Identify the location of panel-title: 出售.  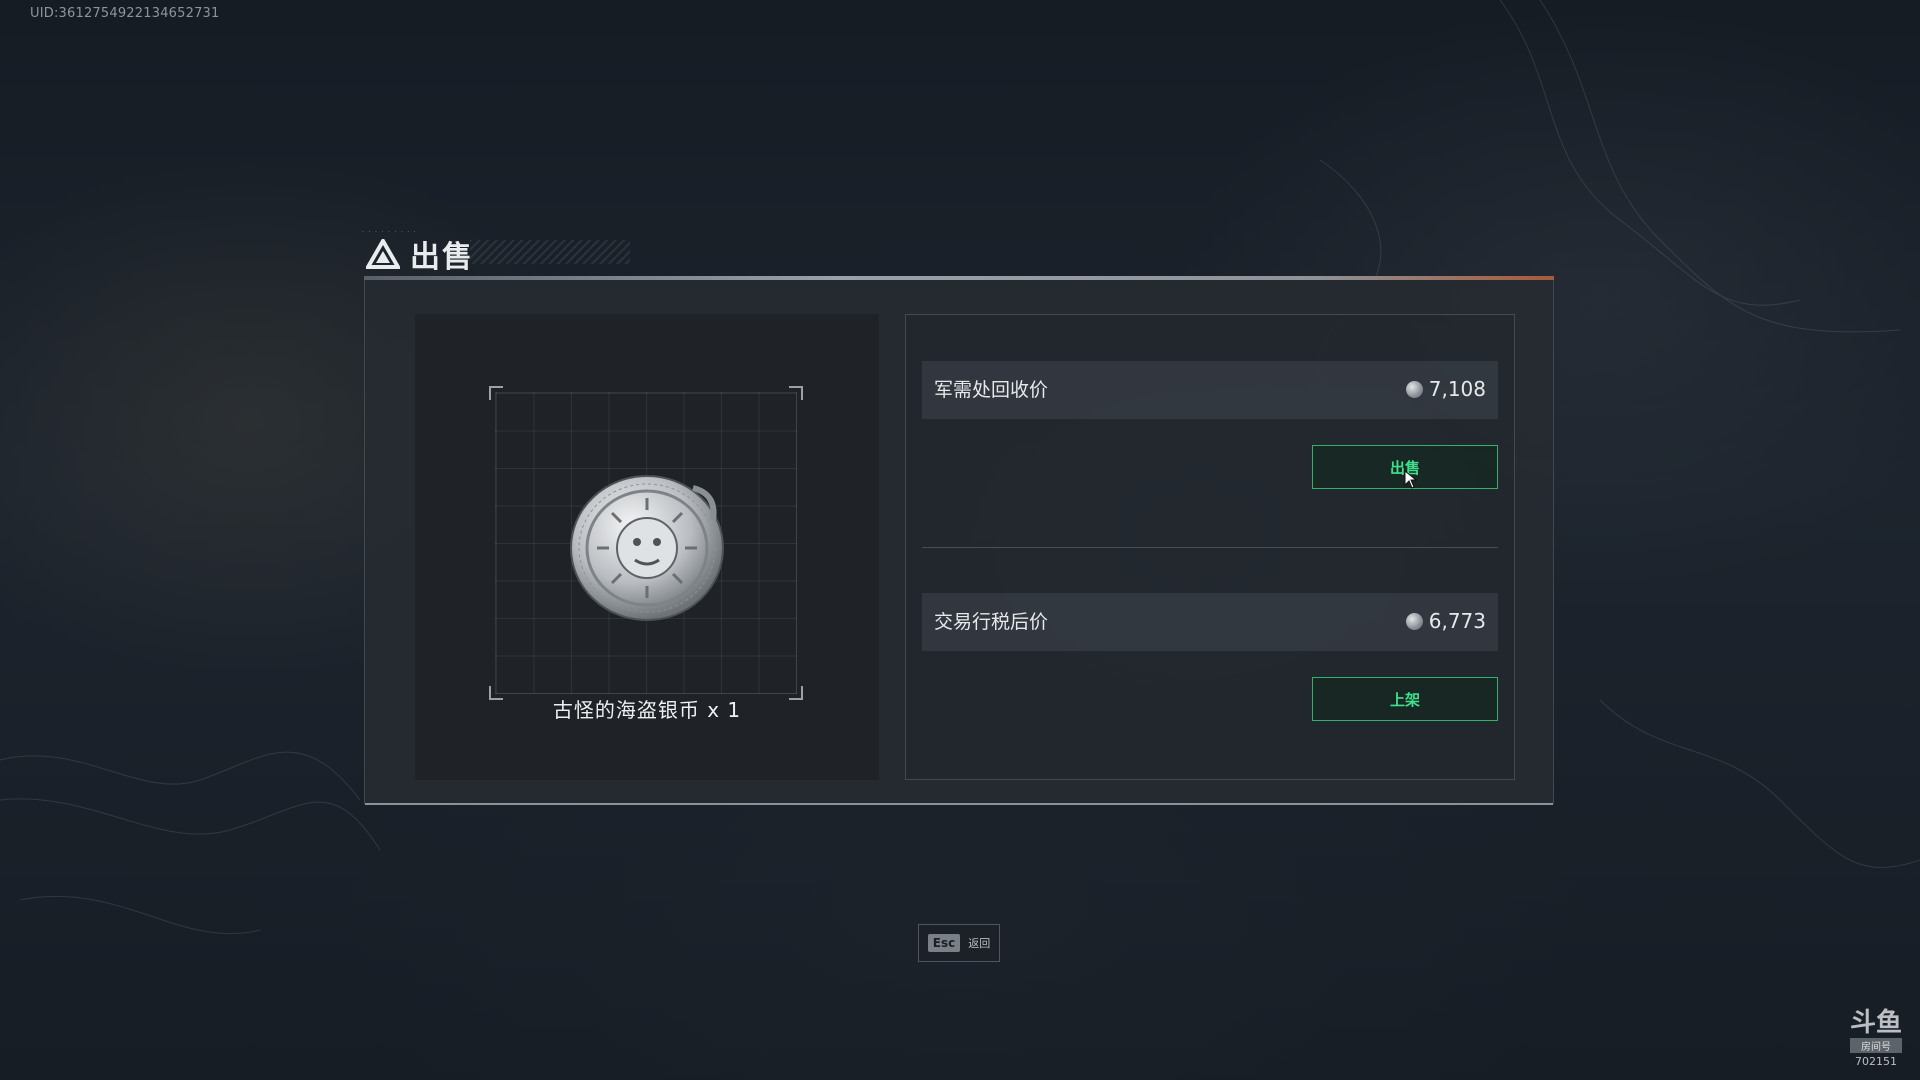
(442, 257).